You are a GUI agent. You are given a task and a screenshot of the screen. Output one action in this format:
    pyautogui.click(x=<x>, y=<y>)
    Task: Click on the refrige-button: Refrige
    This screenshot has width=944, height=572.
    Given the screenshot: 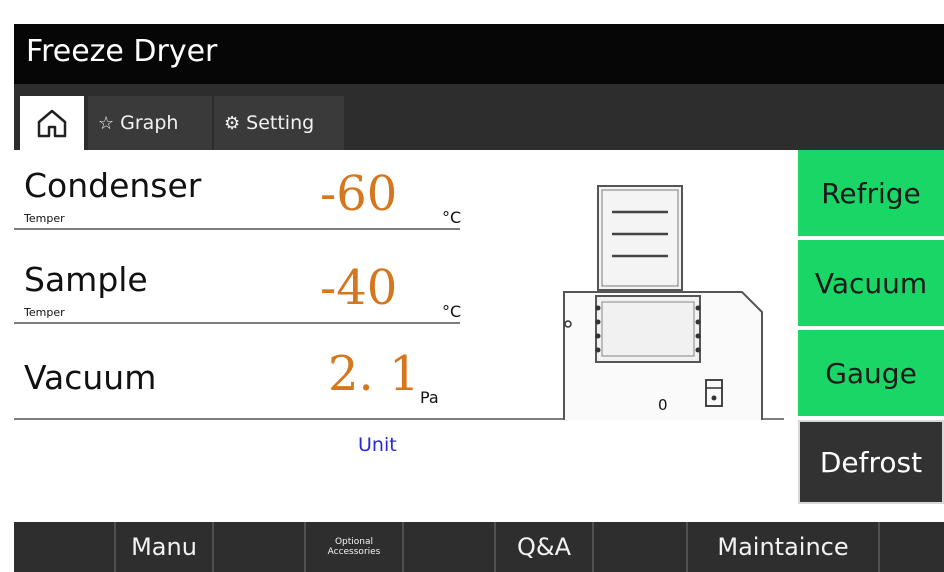 What is the action you would take?
    pyautogui.click(x=871, y=193)
    